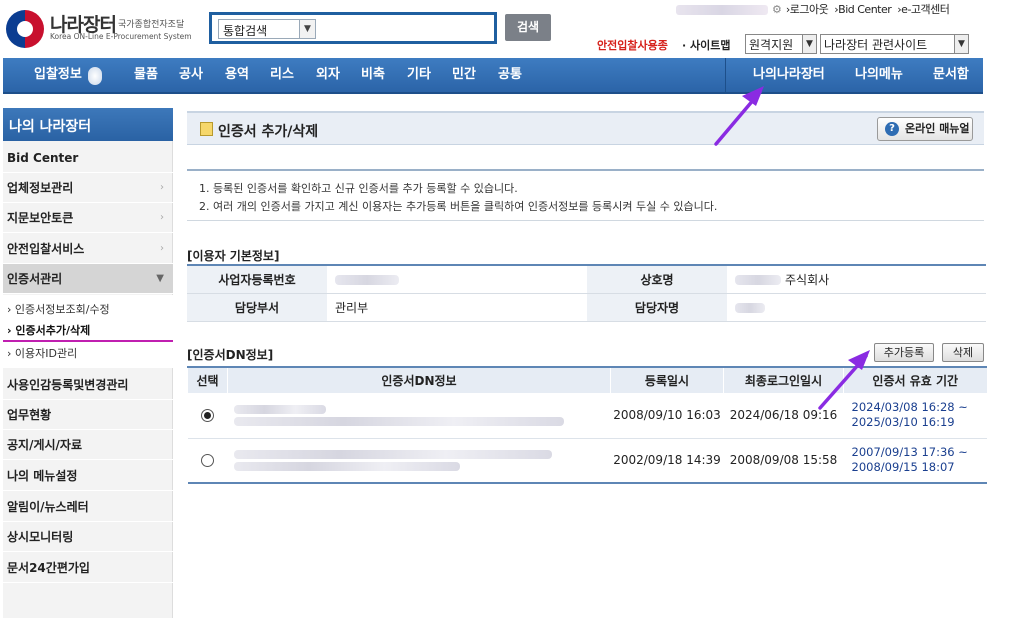 The image size is (1012, 618). I want to click on safe-bid-link: 안전입찰사용종, so click(632, 45).